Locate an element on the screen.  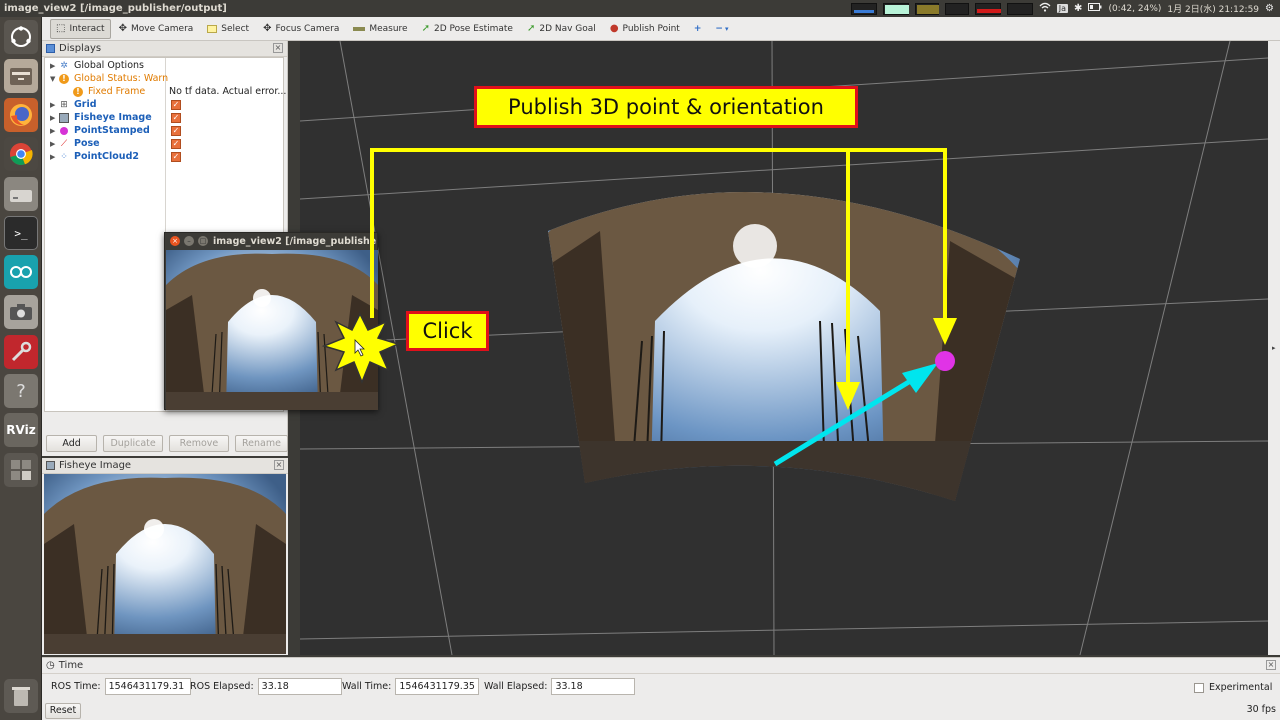
measure-icon is located at coordinates (359, 28).